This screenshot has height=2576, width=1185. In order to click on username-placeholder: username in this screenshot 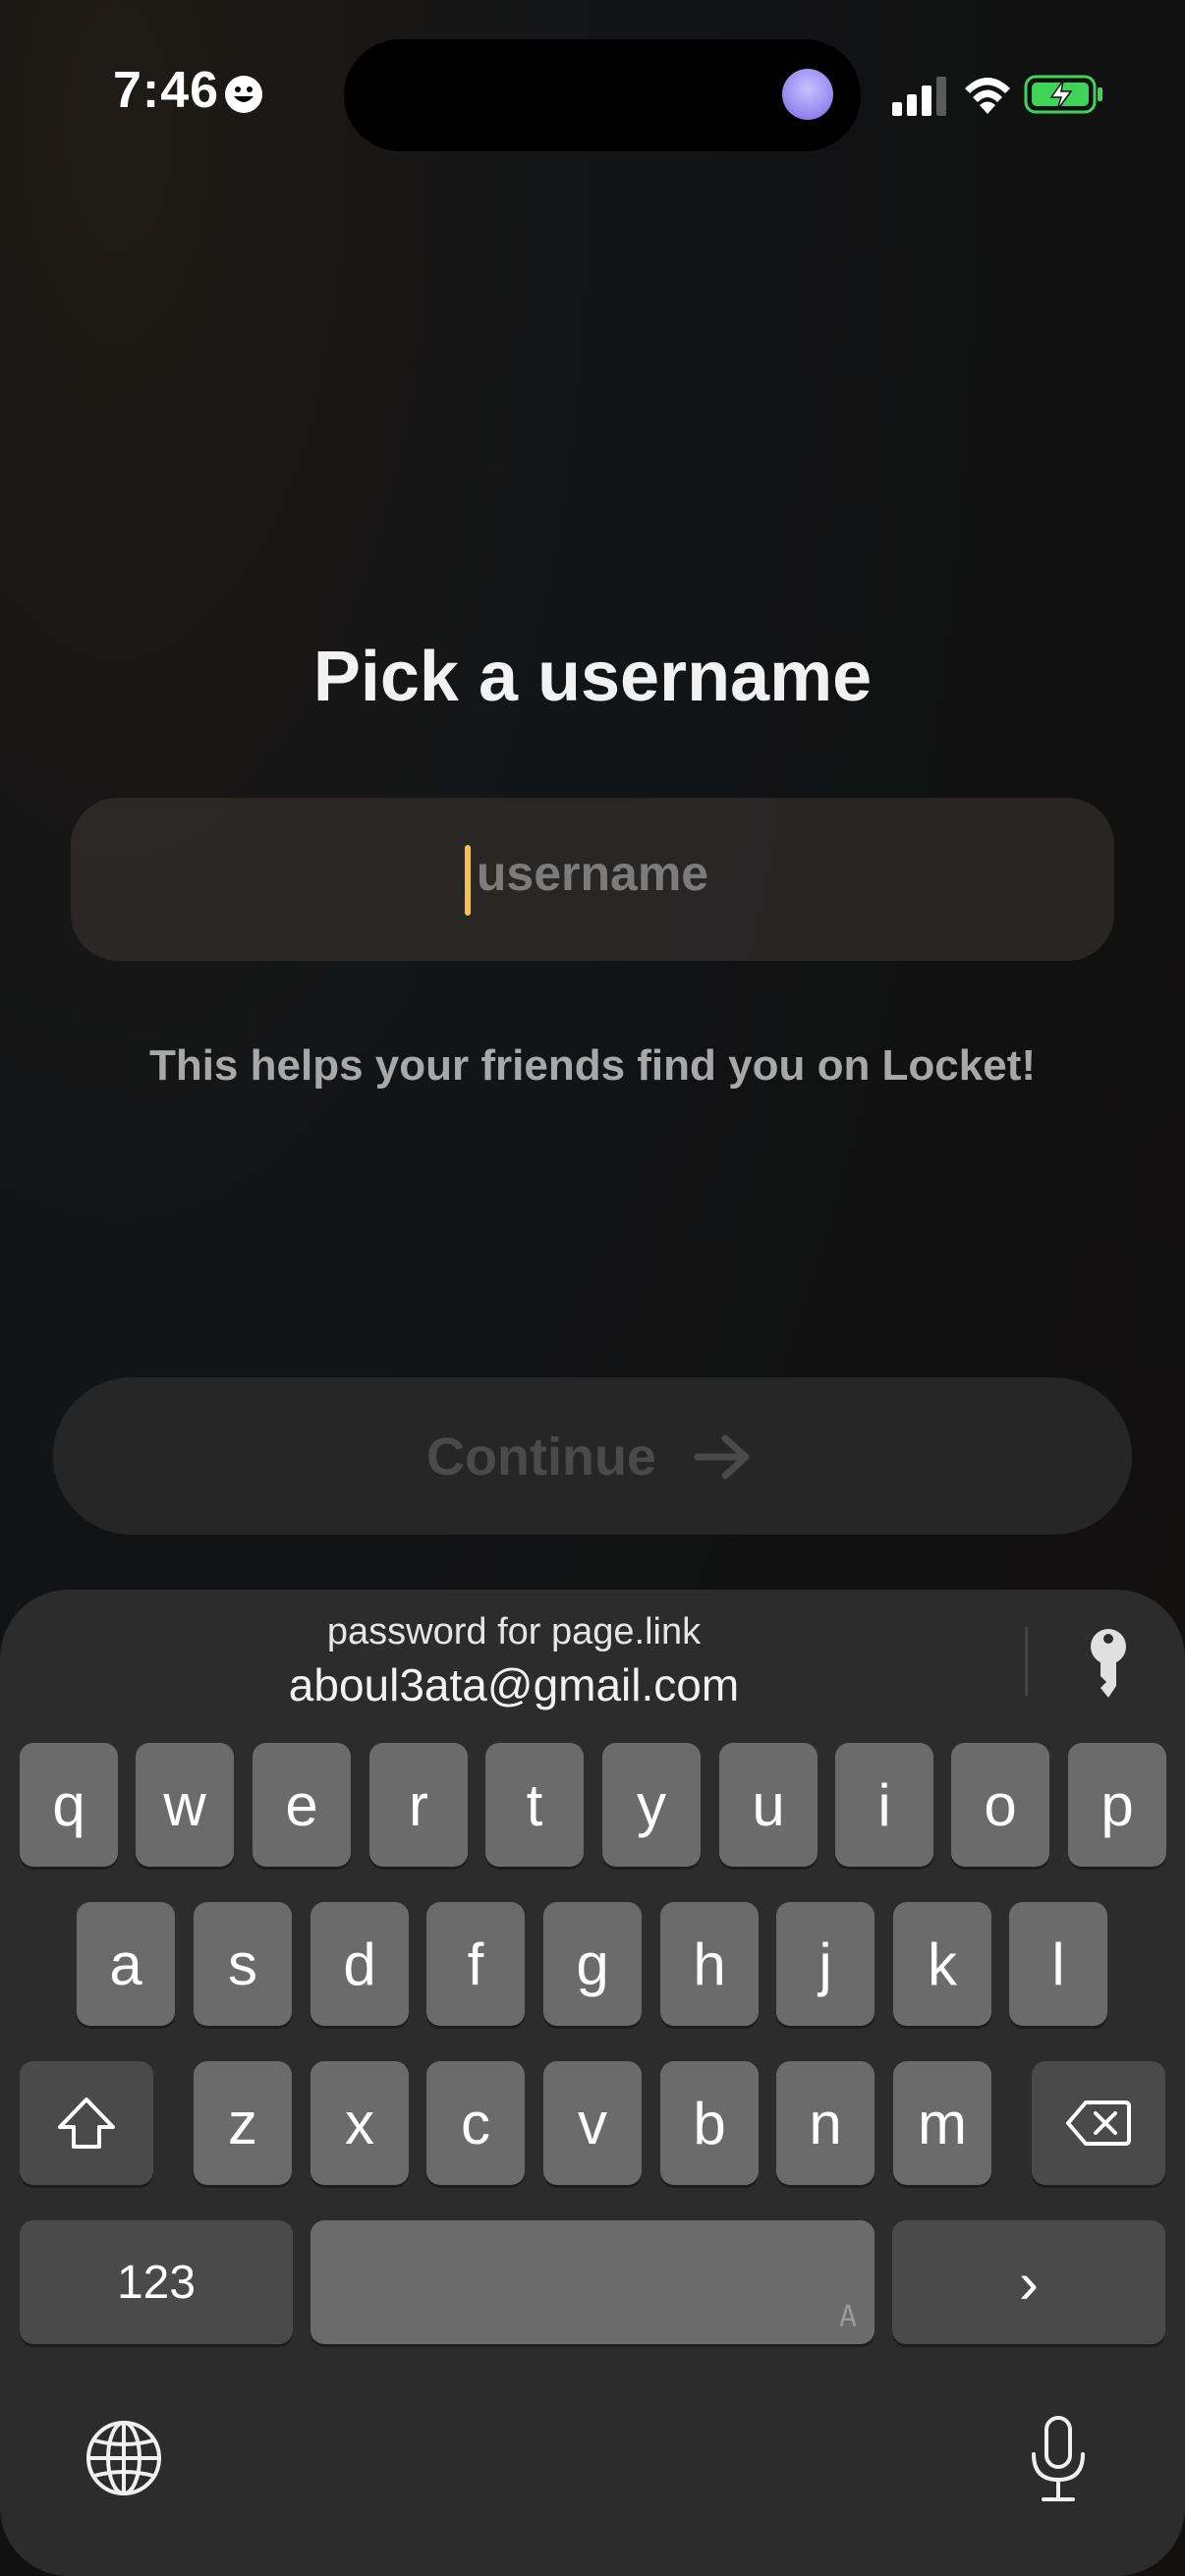, I will do `click(592, 873)`.